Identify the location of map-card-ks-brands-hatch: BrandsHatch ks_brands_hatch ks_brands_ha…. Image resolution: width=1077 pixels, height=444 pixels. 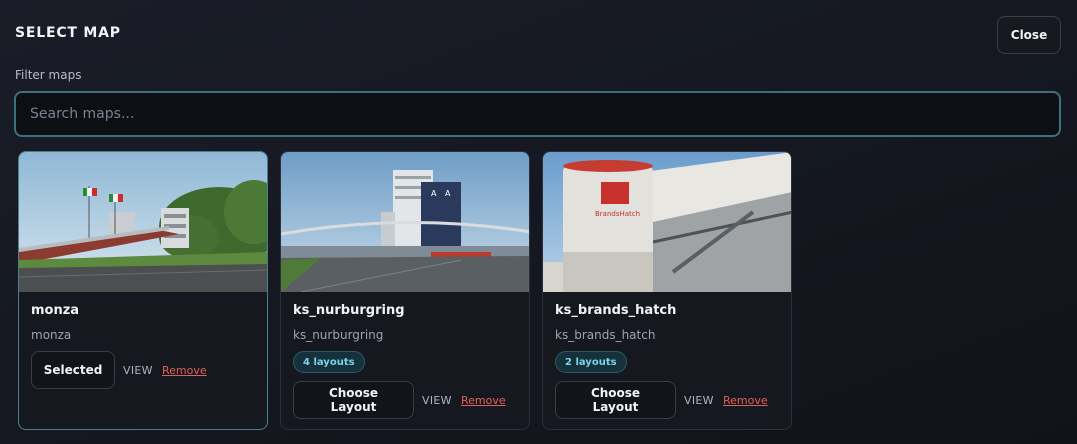
(667, 290).